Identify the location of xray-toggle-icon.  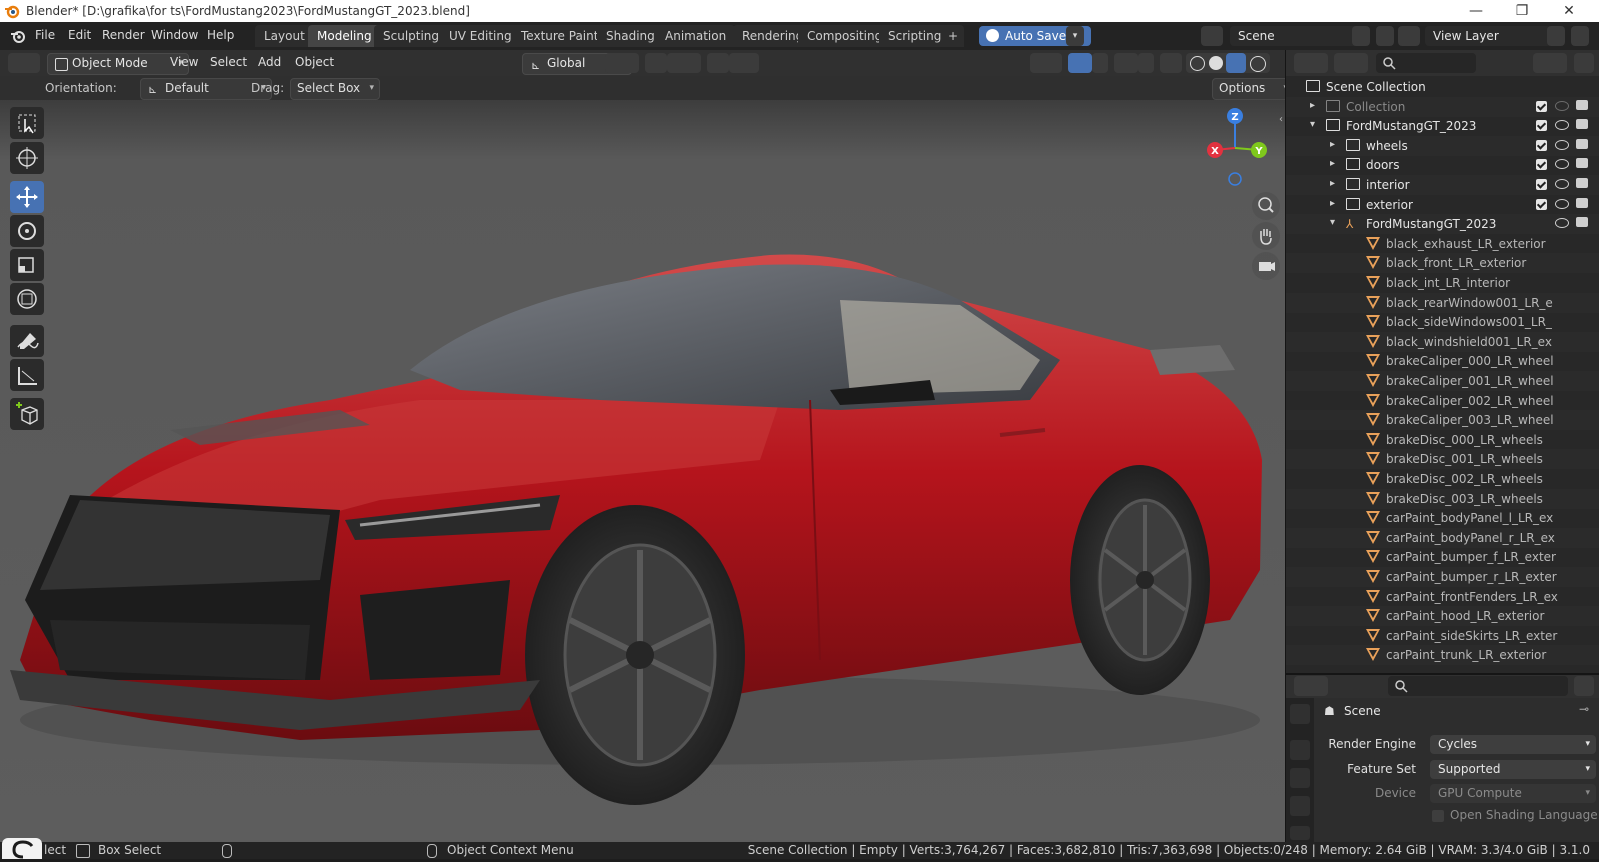
(1171, 63).